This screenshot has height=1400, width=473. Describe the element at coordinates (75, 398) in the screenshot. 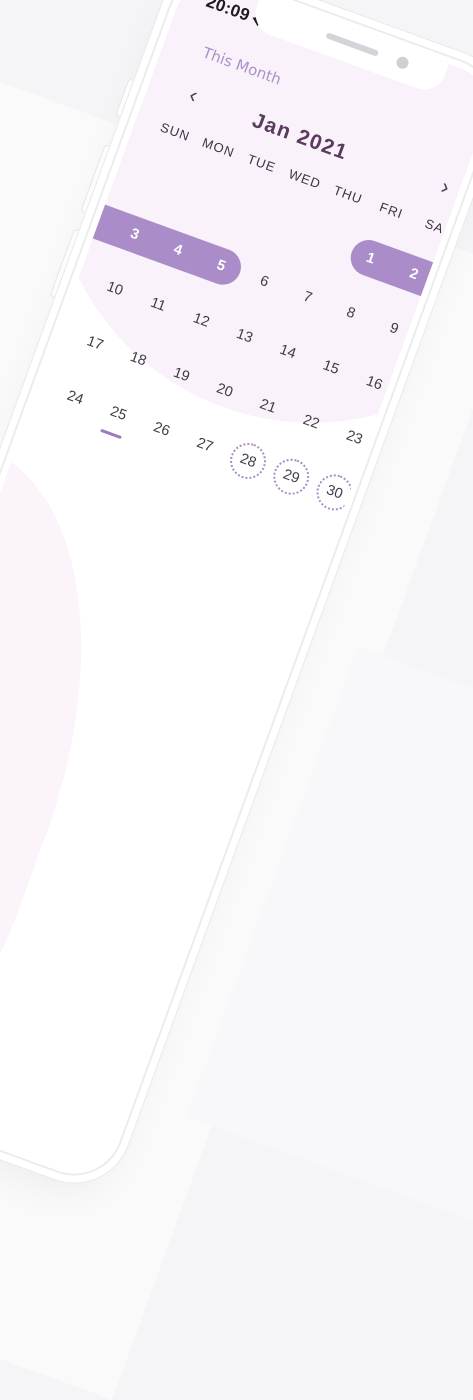

I see `calendar-day: 24` at that location.